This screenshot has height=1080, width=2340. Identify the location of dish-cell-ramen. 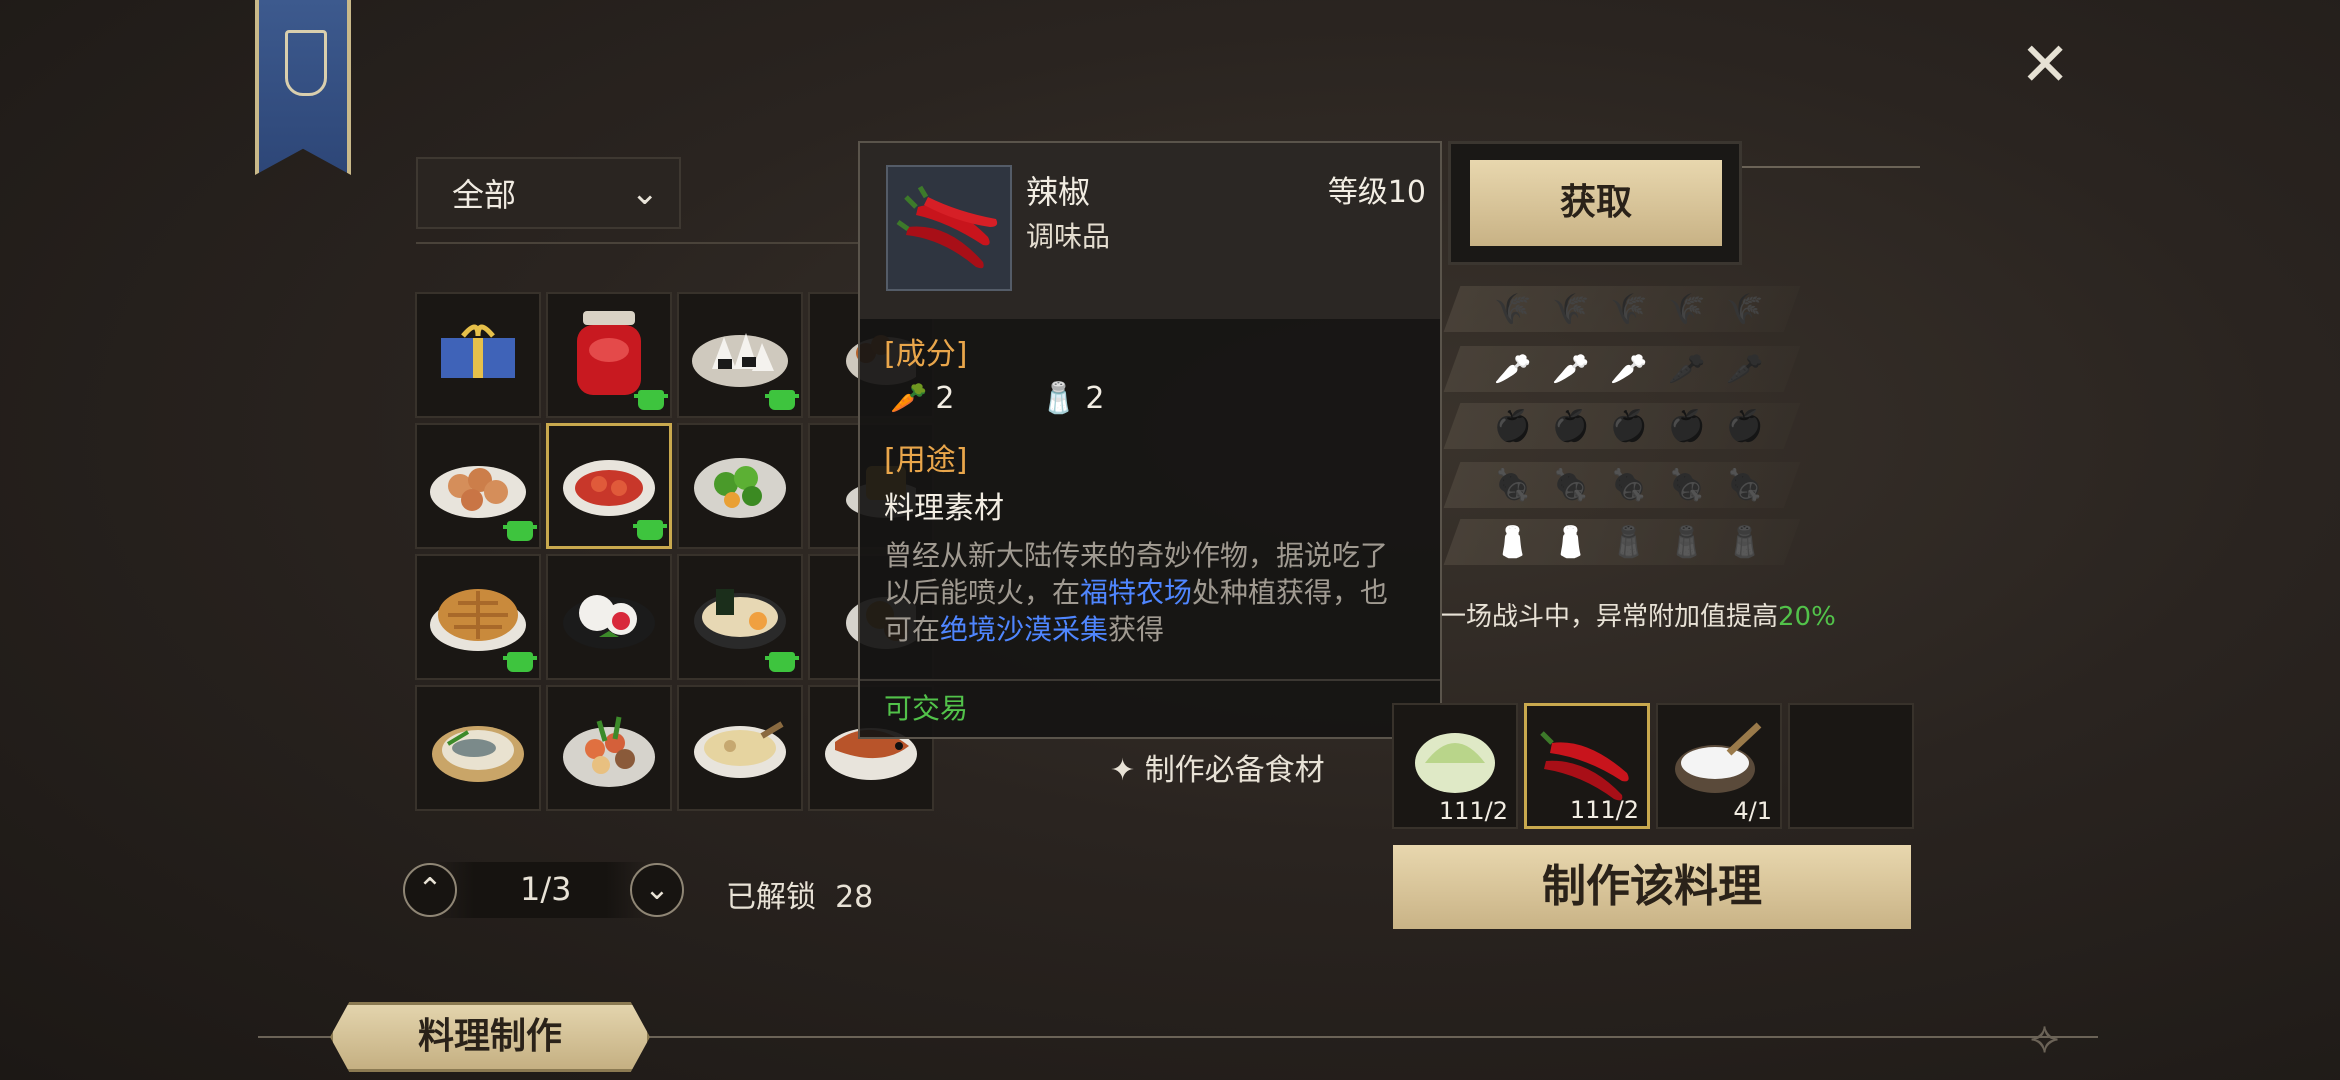
(740, 617).